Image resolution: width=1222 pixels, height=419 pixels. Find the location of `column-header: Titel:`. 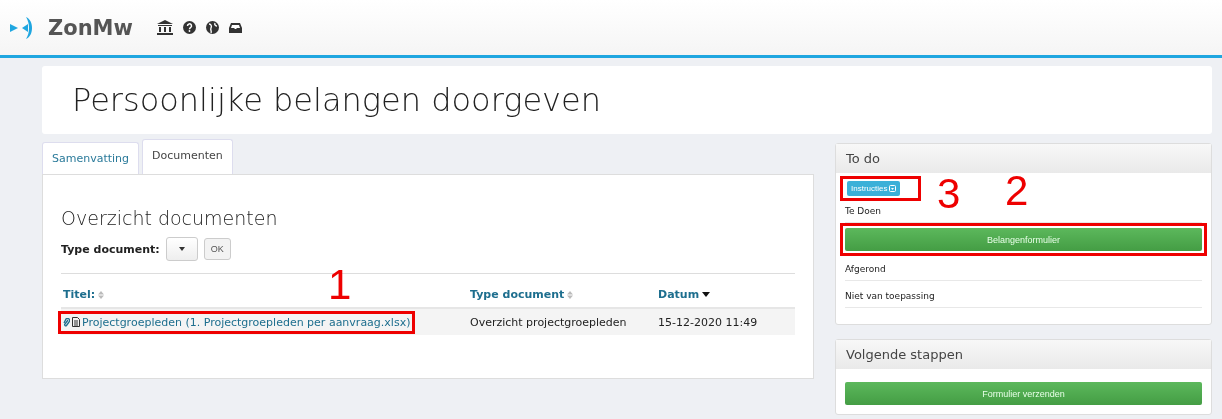

column-header: Titel: is located at coordinates (79, 294).